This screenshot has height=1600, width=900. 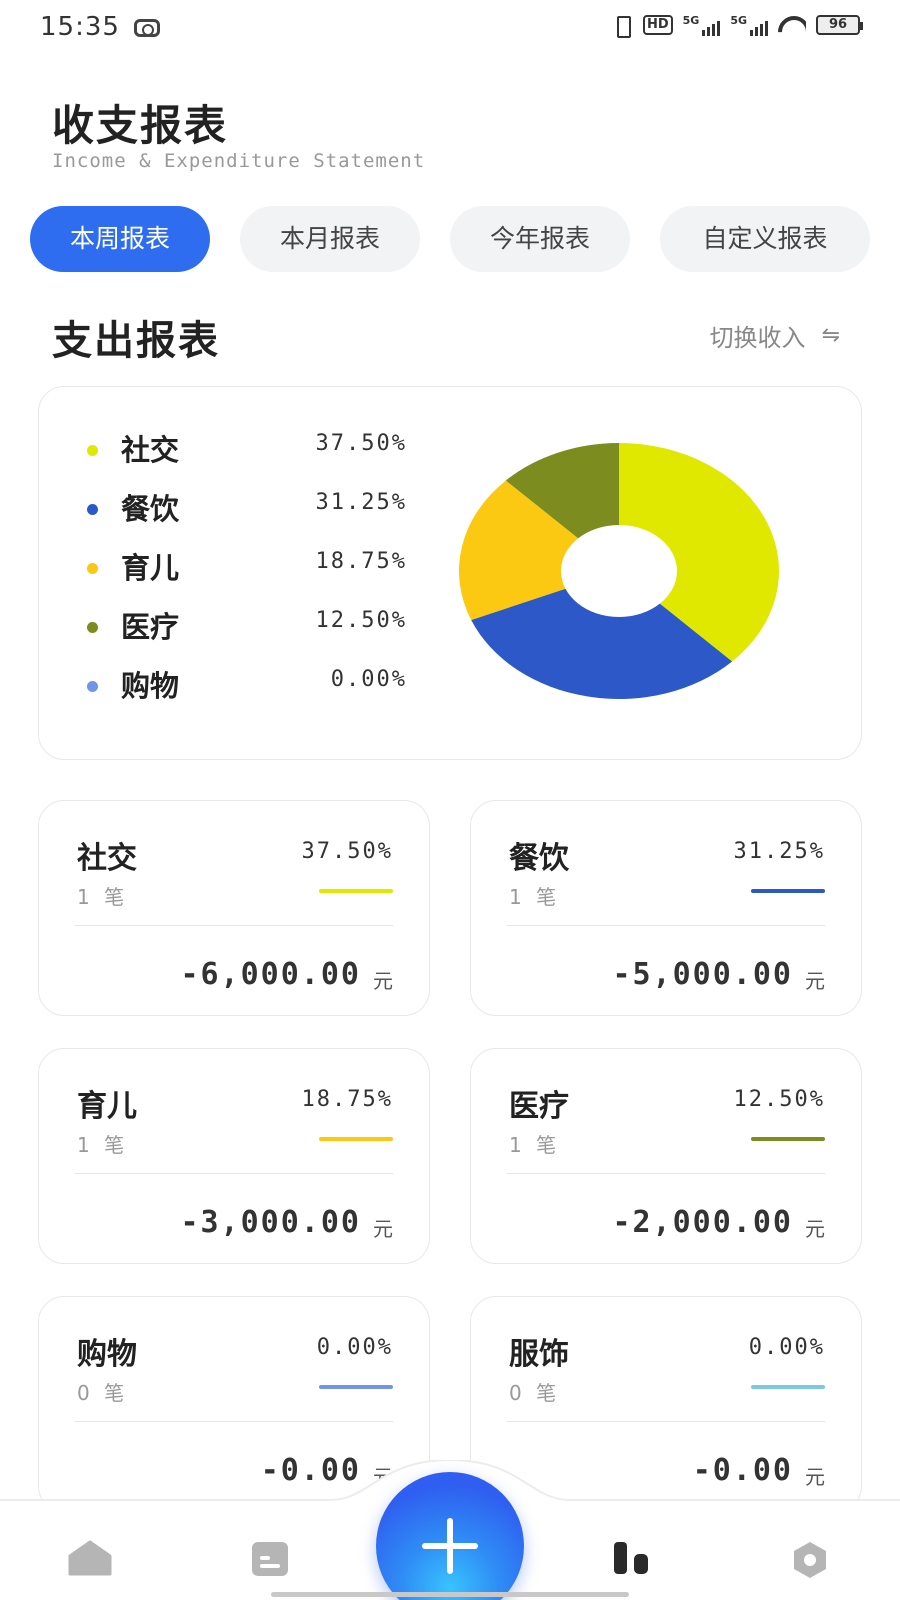 What do you see at coordinates (147, 28) in the screenshot?
I see `sim-card-icon` at bounding box center [147, 28].